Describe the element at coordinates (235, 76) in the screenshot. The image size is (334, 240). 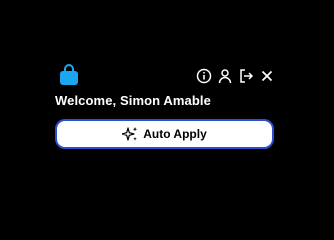
I see `header-actions` at that location.